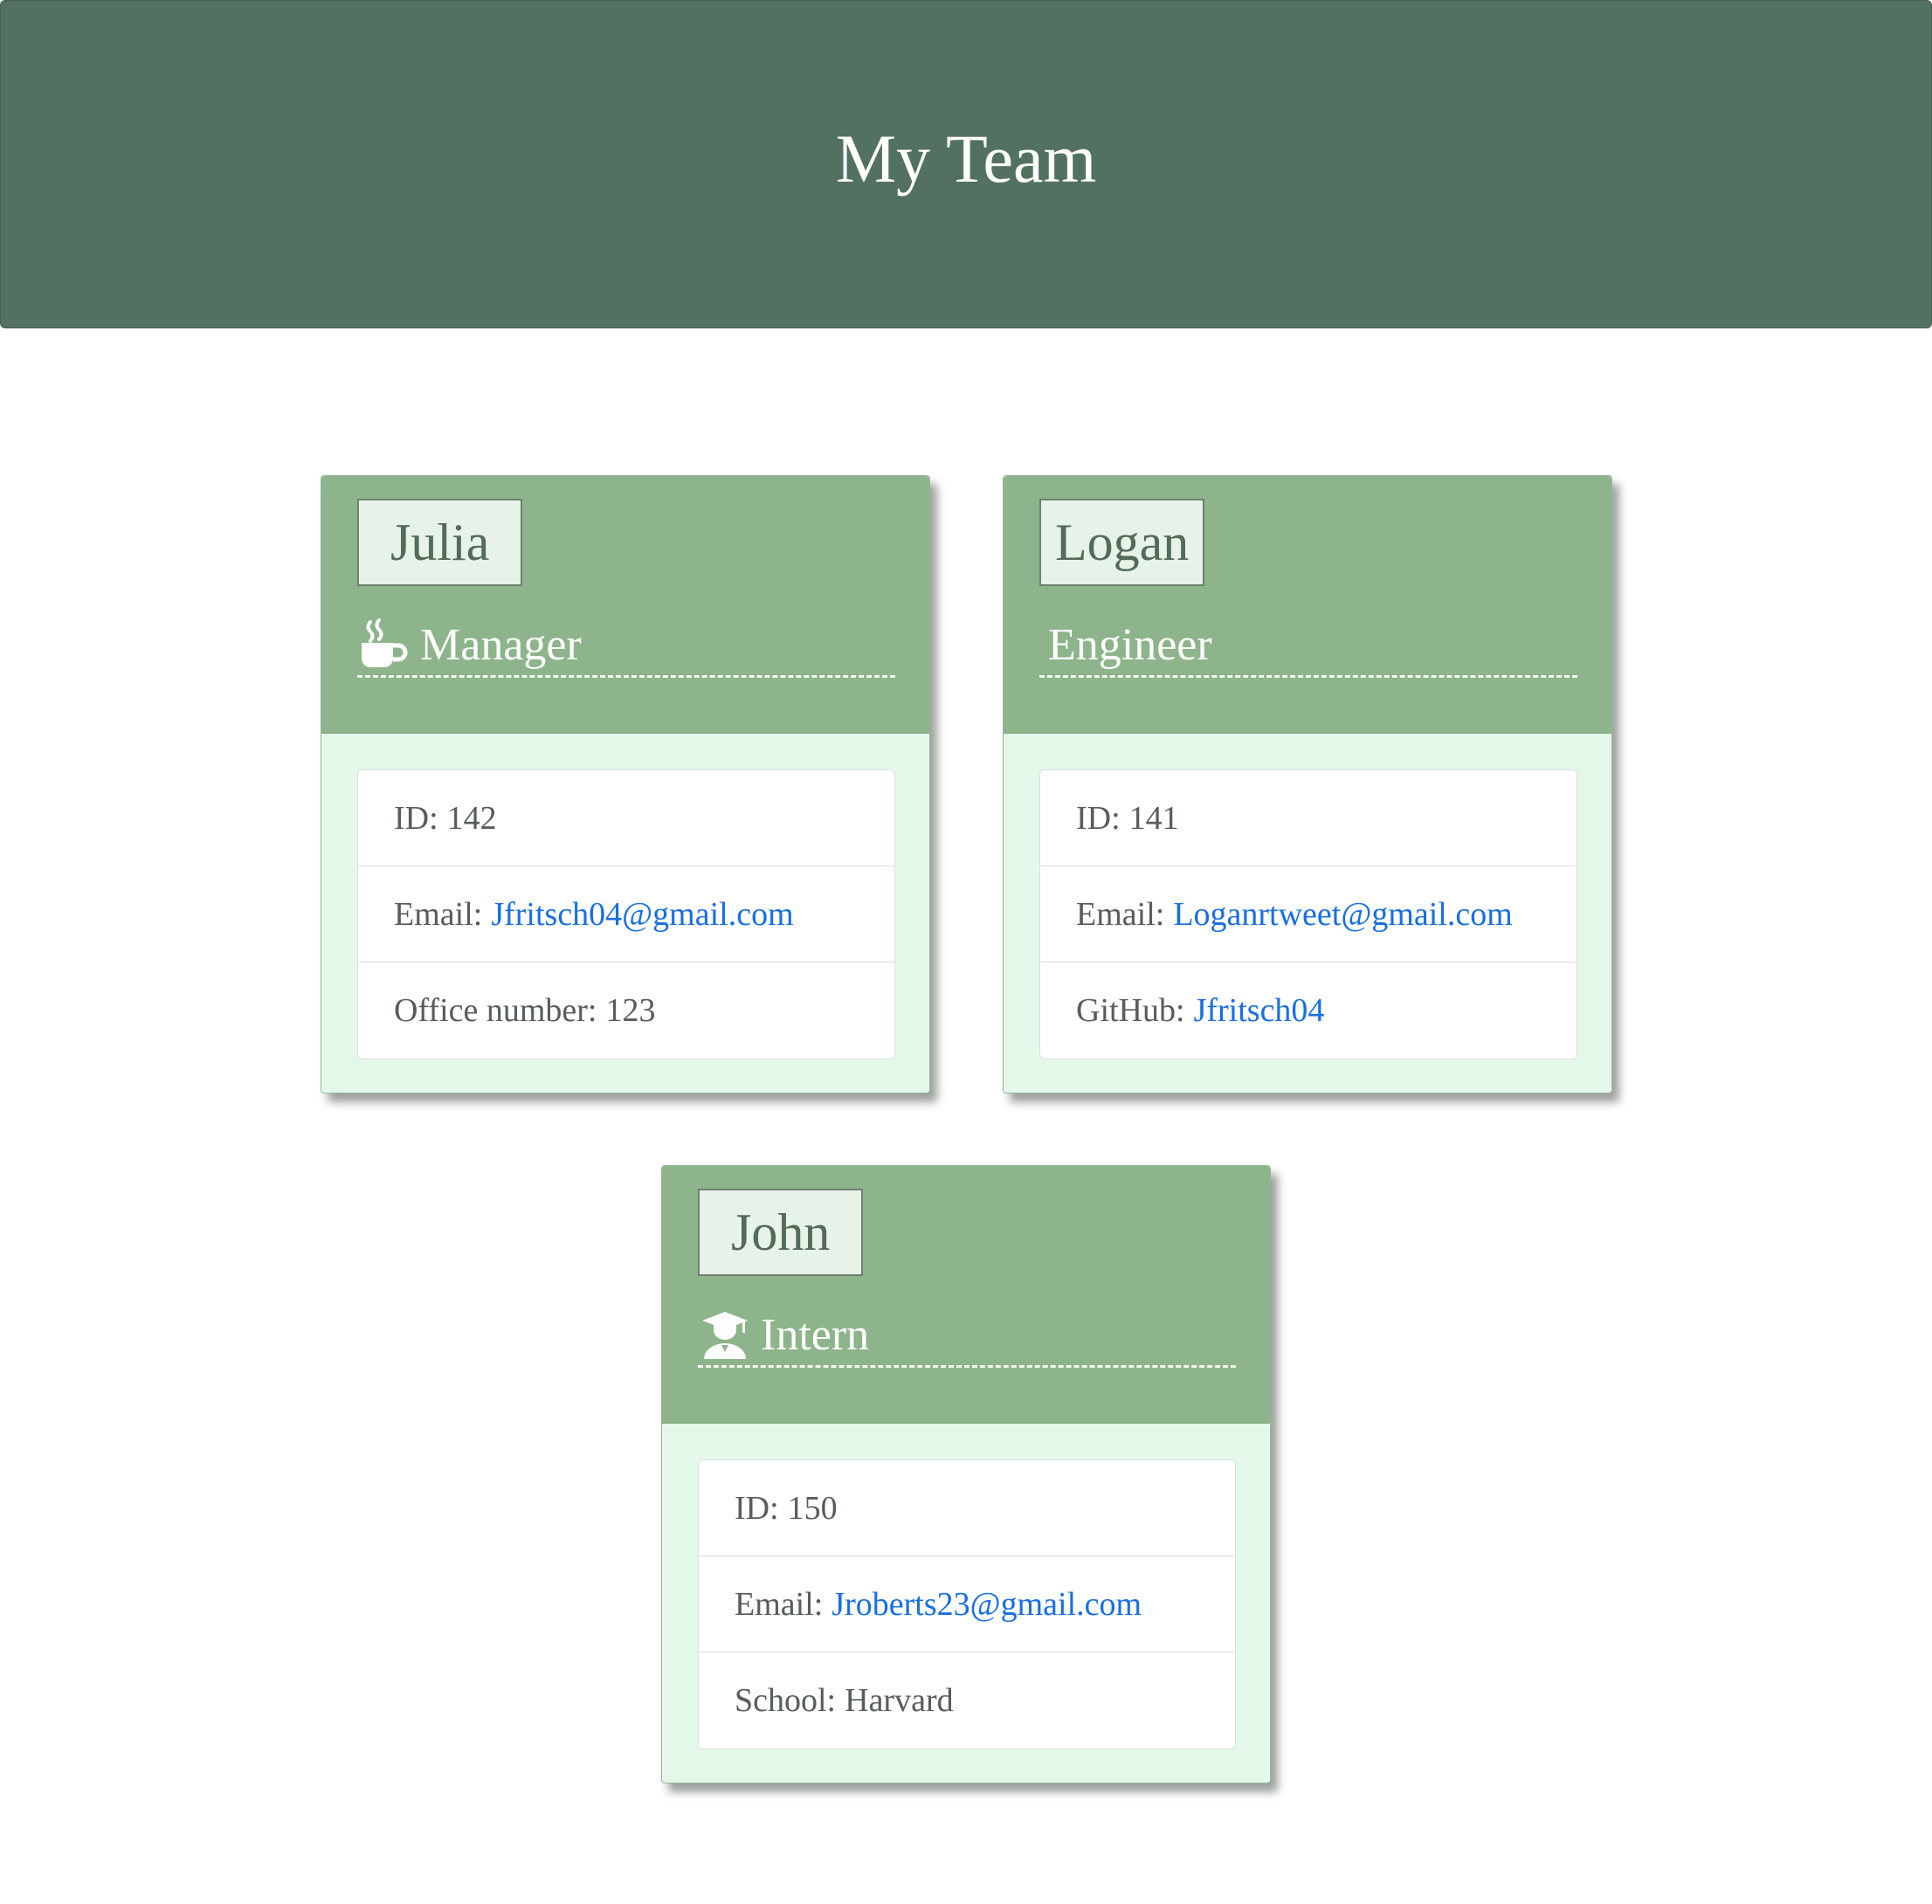 This screenshot has width=1932, height=1904. What do you see at coordinates (625, 605) in the screenshot?
I see `card-header: Julia Manager` at bounding box center [625, 605].